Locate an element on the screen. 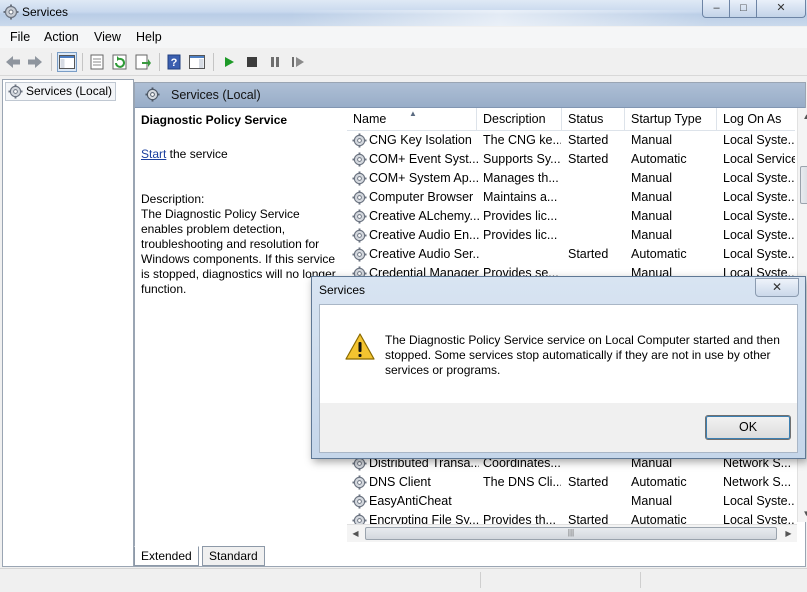  toolbar: ? is located at coordinates (403, 62).